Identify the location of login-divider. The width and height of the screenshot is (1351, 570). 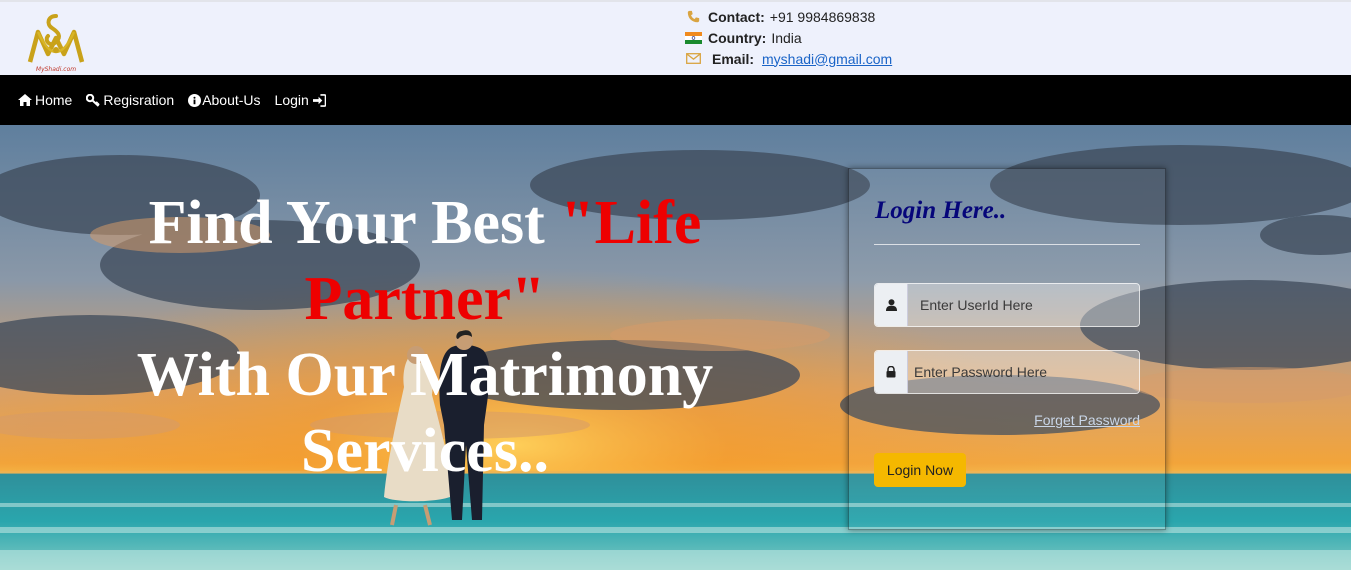
(1007, 244).